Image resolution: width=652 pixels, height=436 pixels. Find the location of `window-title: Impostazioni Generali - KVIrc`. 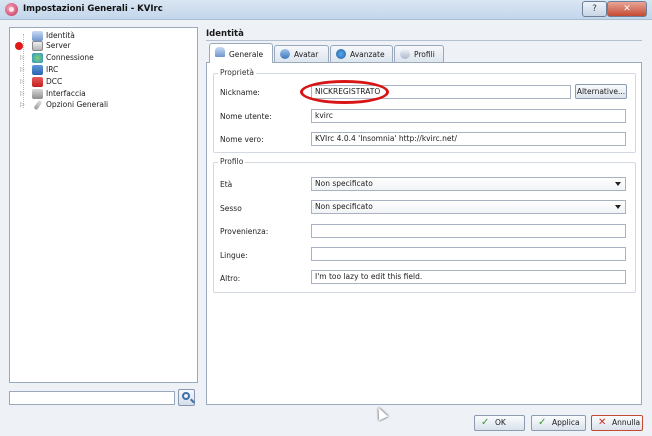

window-title: Impostazioni Generali - KVIrc is located at coordinates (93, 9).